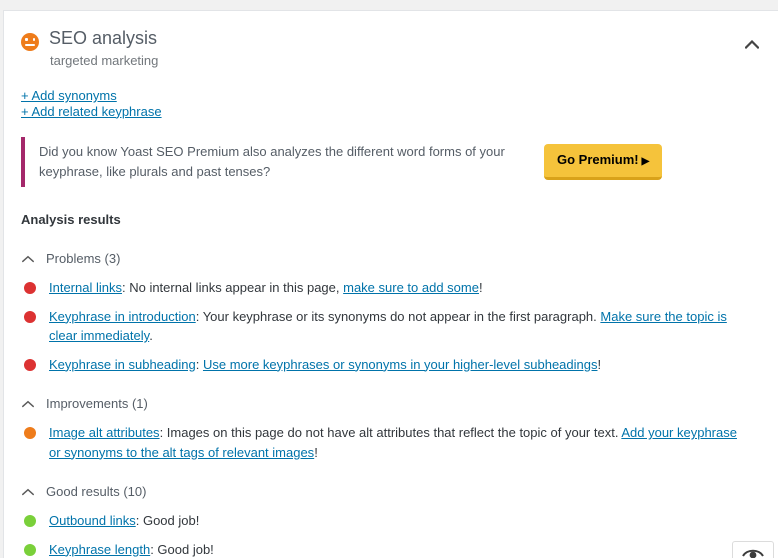 The width and height of the screenshot is (778, 558). I want to click on eye-icon-button, so click(753, 549).